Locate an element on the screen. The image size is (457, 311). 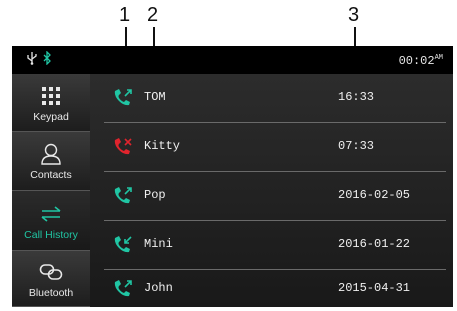
sidebar-item-keypad: Keypad is located at coordinates (51, 103).